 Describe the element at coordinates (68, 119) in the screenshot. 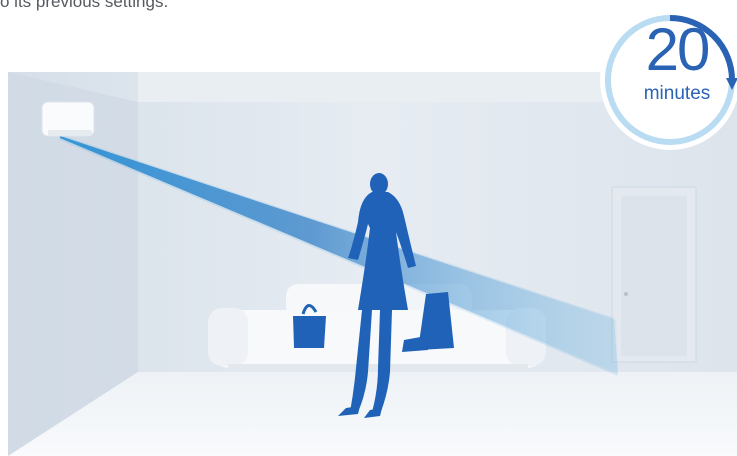

I see `air-conditioner-icon` at that location.